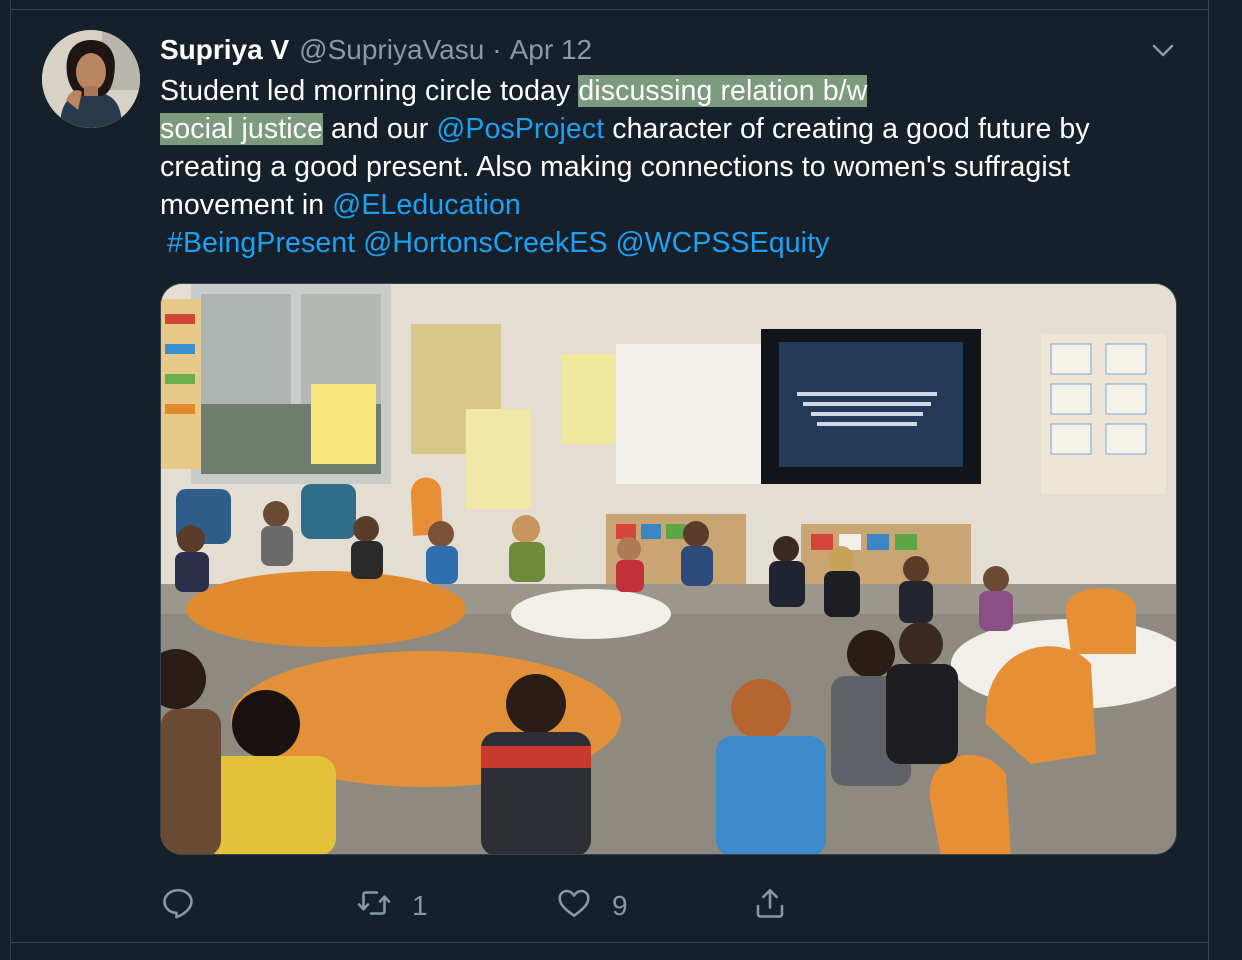 The width and height of the screenshot is (1242, 960). Describe the element at coordinates (723, 243) in the screenshot. I see `mention-link: @WCPSSEquity` at that location.